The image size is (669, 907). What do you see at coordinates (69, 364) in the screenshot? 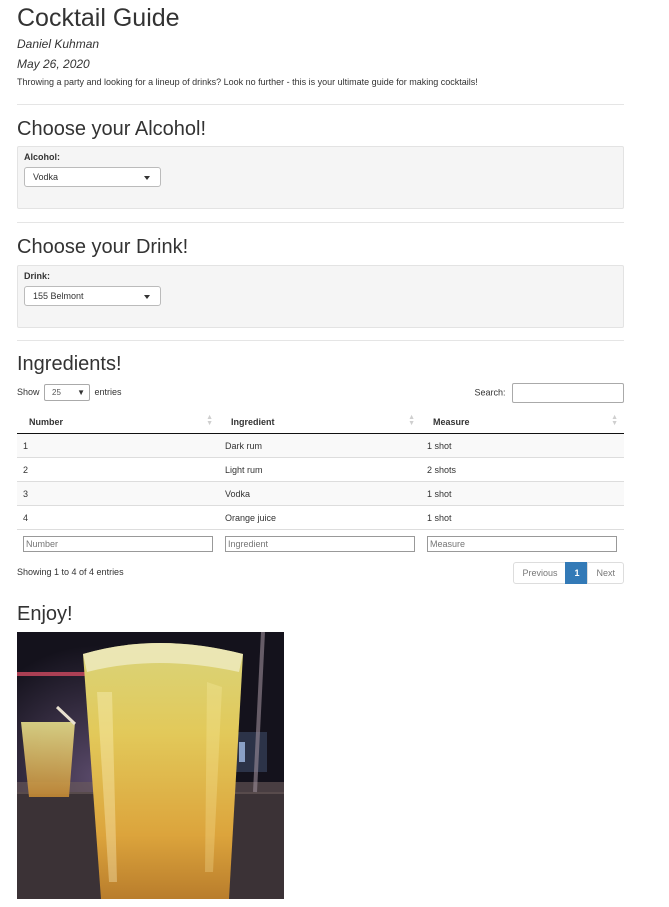
I see `ingredients-heading: Ingredients!` at bounding box center [69, 364].